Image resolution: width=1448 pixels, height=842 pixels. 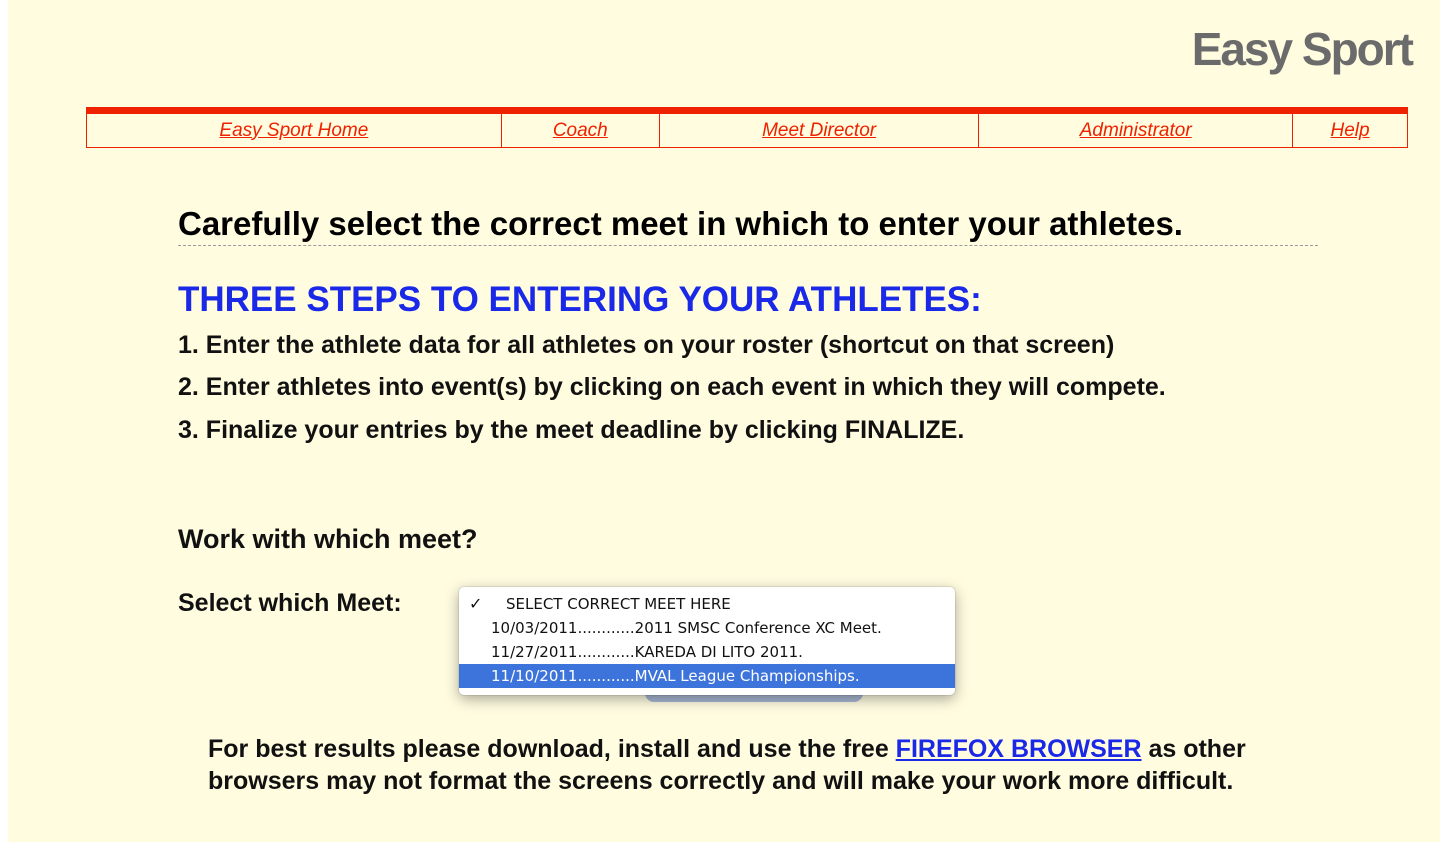 I want to click on nav-link-coach: Coach, so click(x=580, y=130).